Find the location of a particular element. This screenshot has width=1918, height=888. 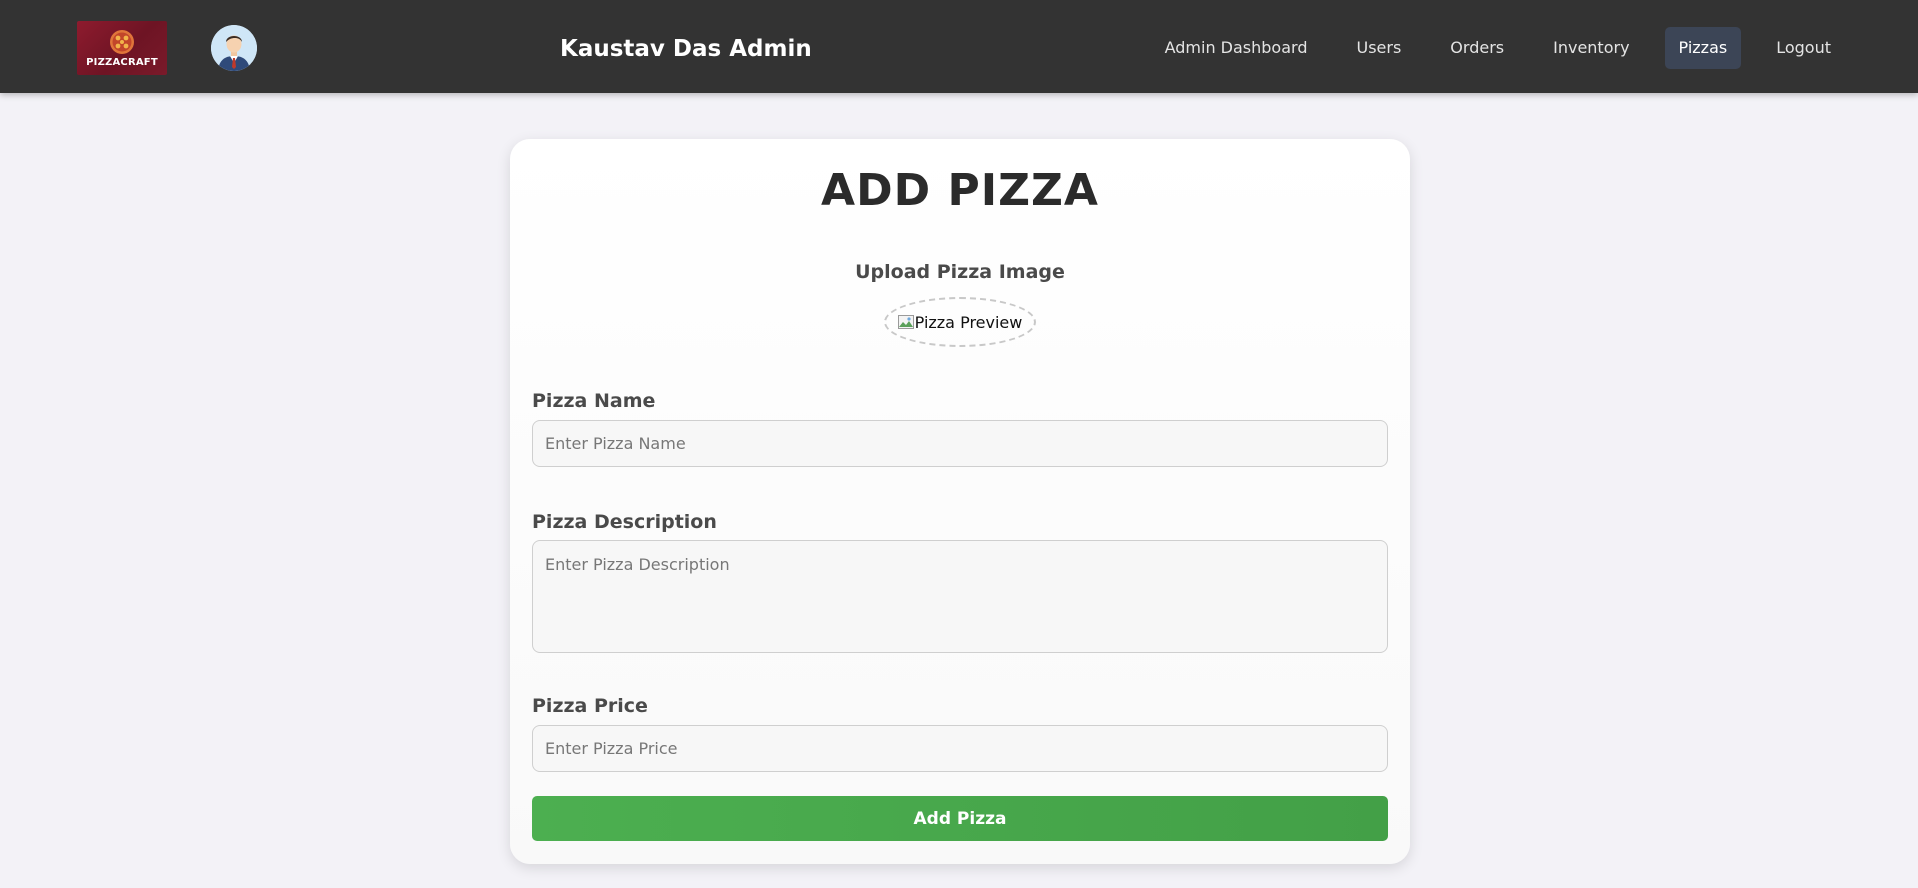

pizzacraft-logo: PIZZACRAFT is located at coordinates (122, 48).